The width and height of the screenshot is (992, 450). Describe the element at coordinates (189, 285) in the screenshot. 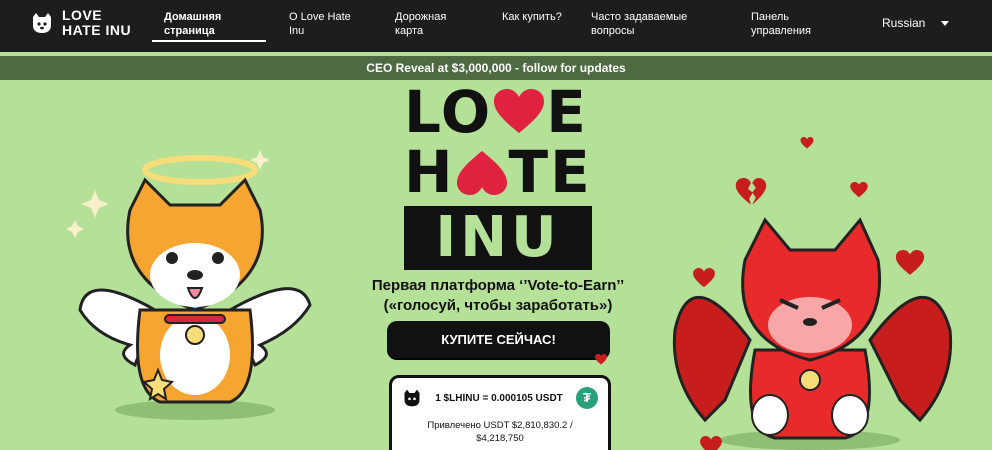

I see `angel-dog-illustration` at that location.